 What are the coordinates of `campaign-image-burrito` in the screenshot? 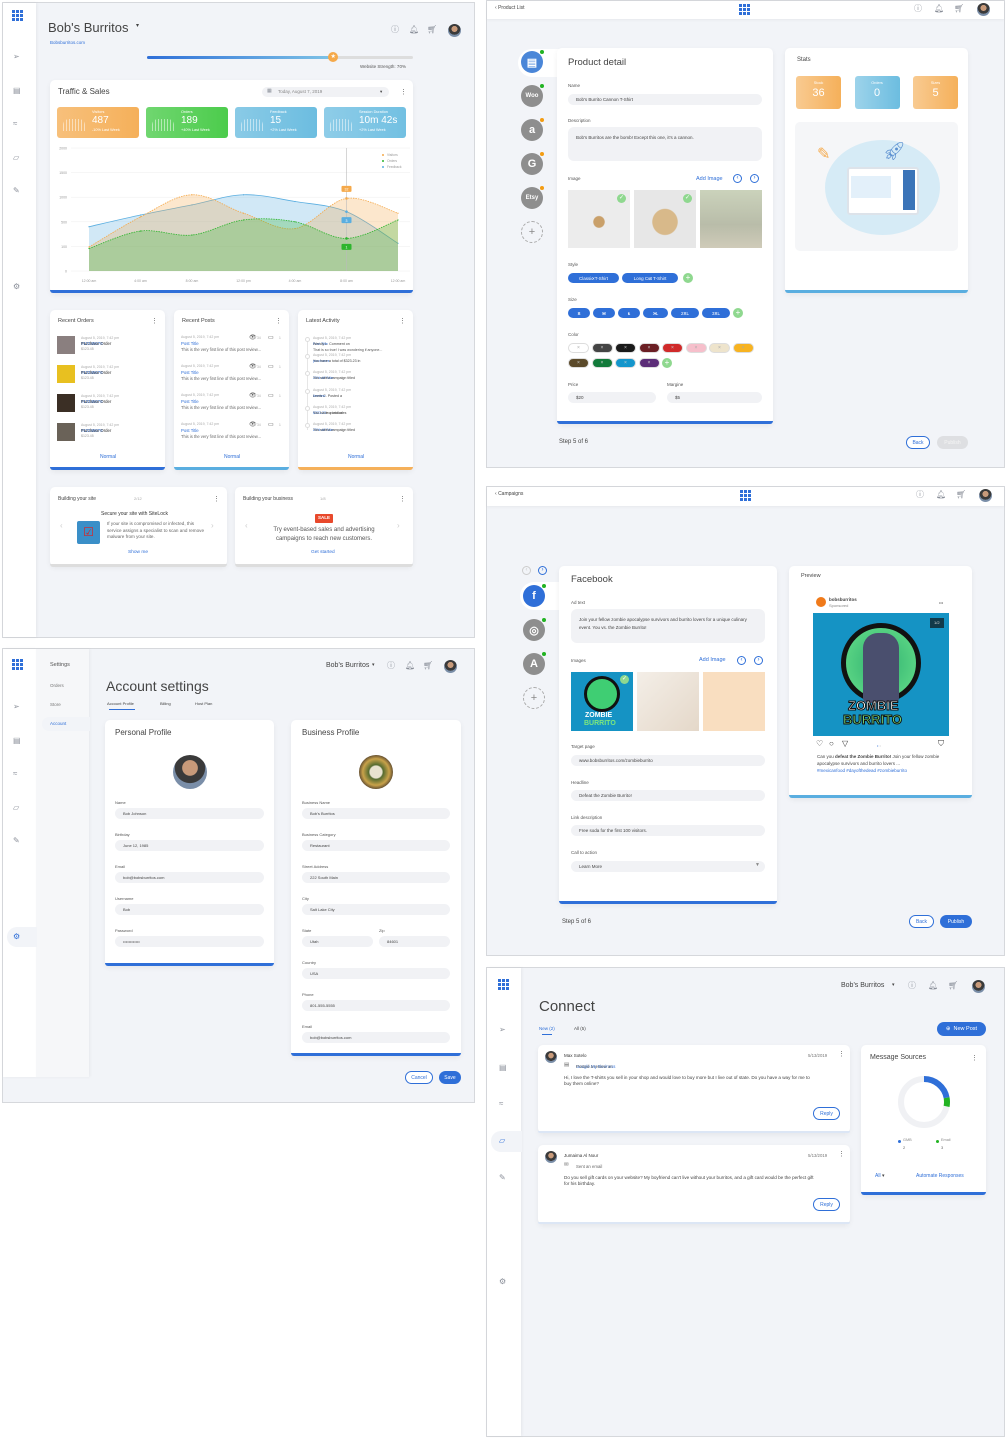 It's located at (668, 701).